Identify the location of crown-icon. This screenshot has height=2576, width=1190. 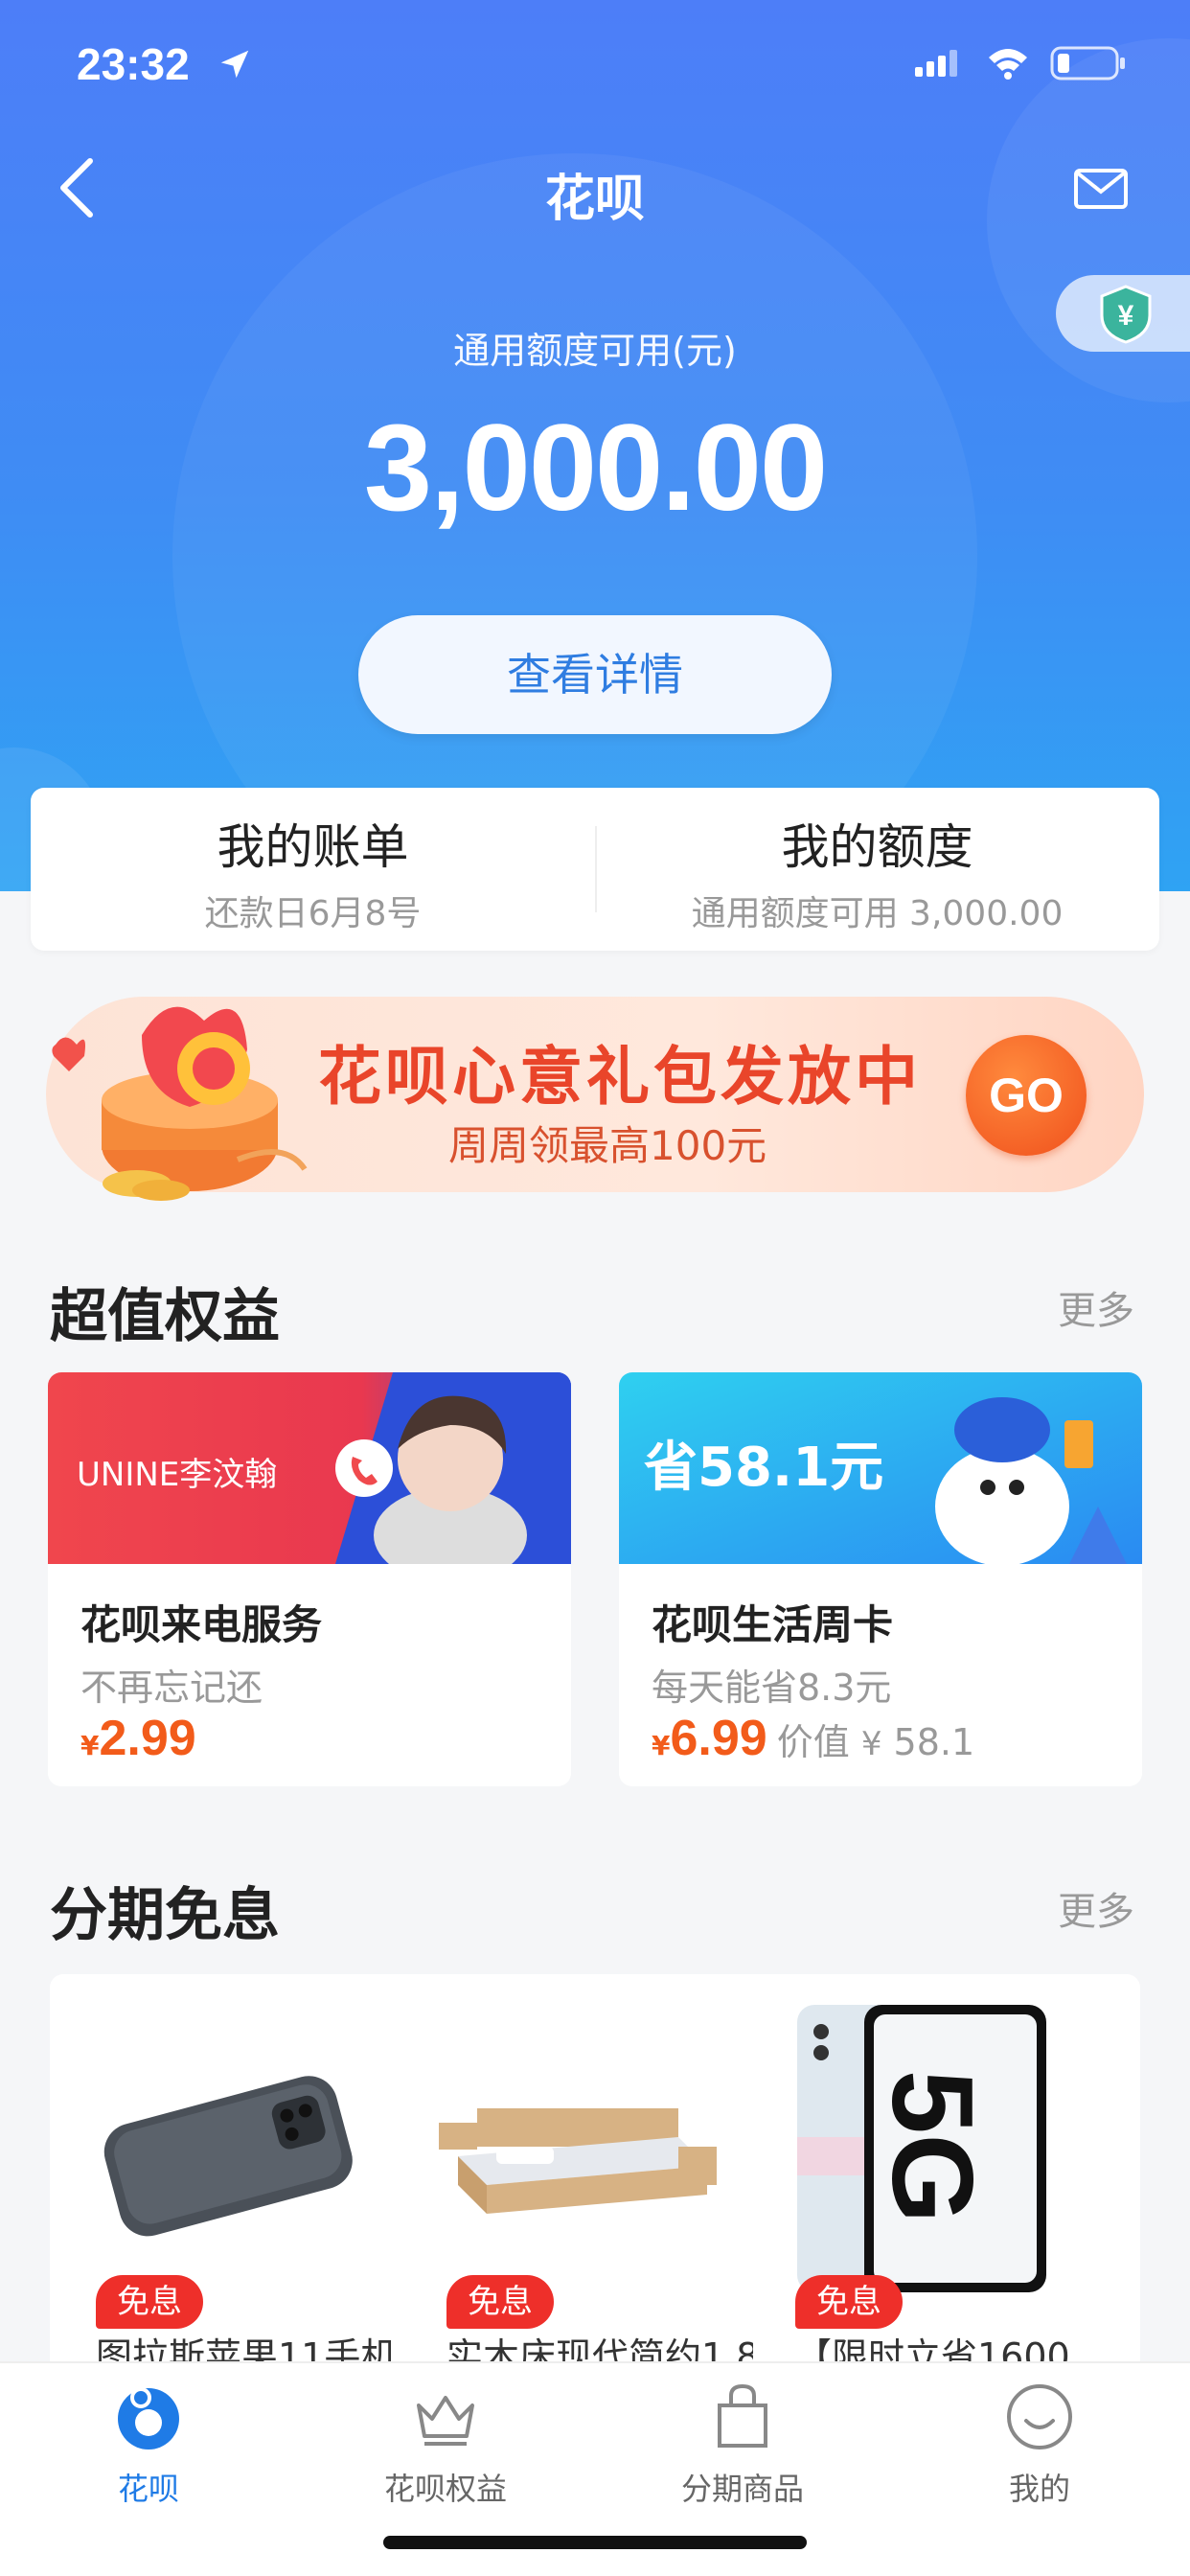
(445, 2421).